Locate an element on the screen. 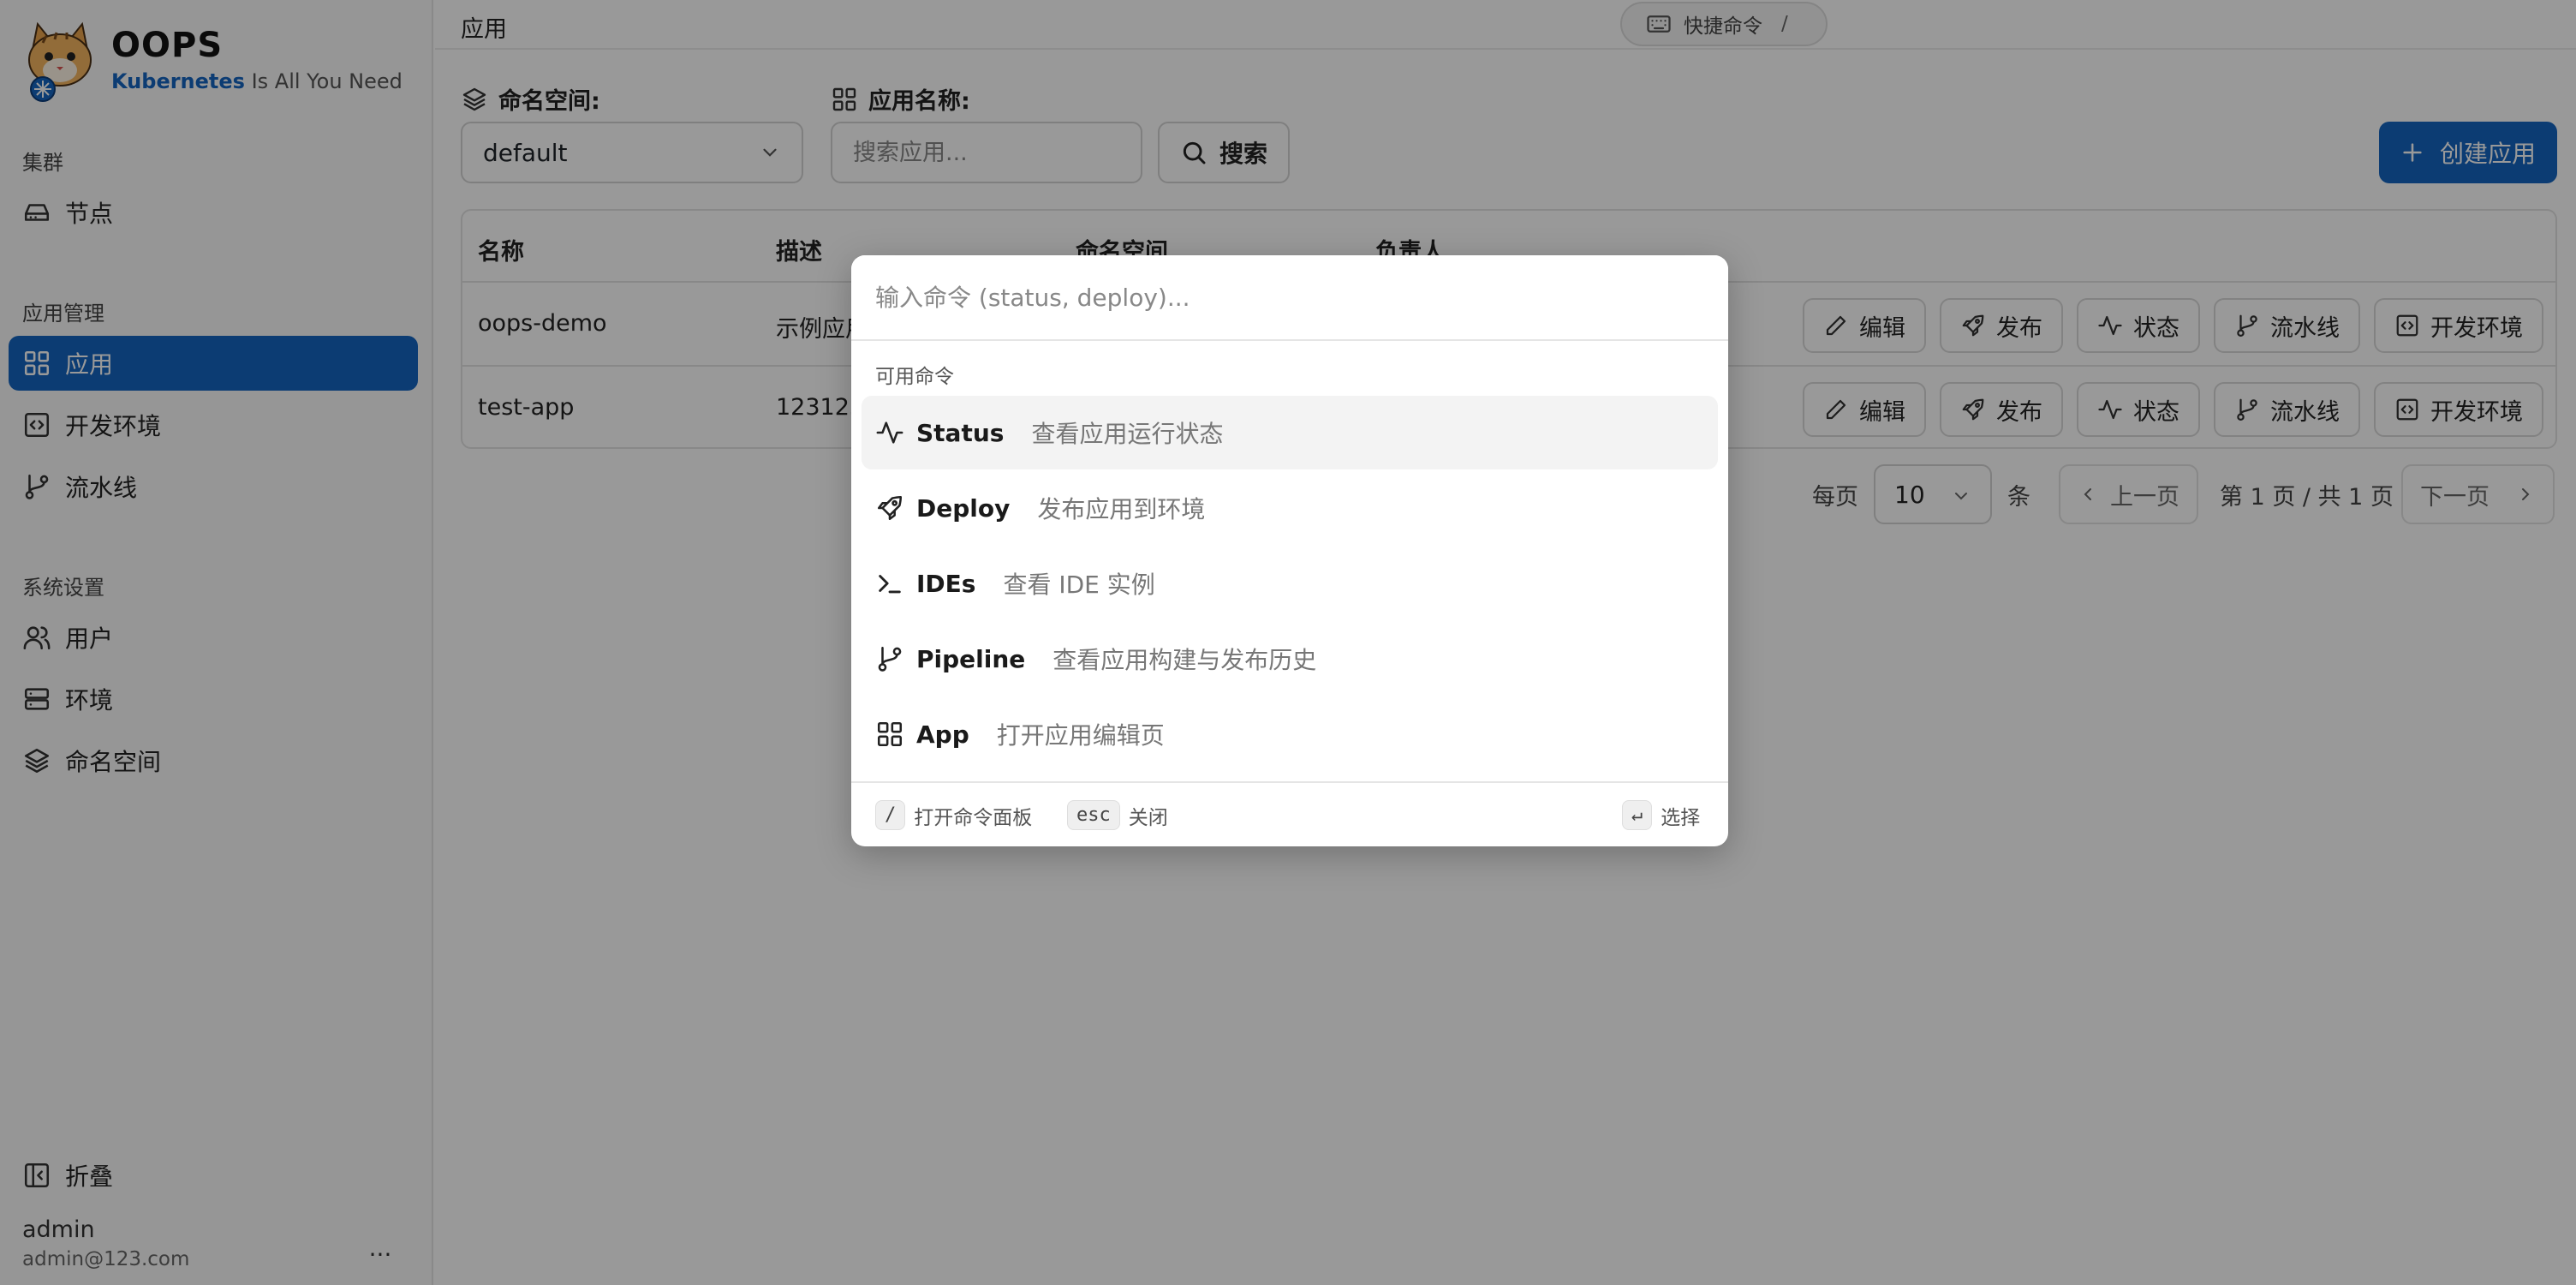 The image size is (2576, 1285). command-name: Pipeline is located at coordinates (971, 658).